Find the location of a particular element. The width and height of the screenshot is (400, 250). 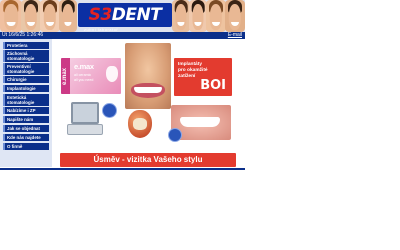

sidebar-item-chirurgie: Chirurgie is located at coordinates (26, 79).